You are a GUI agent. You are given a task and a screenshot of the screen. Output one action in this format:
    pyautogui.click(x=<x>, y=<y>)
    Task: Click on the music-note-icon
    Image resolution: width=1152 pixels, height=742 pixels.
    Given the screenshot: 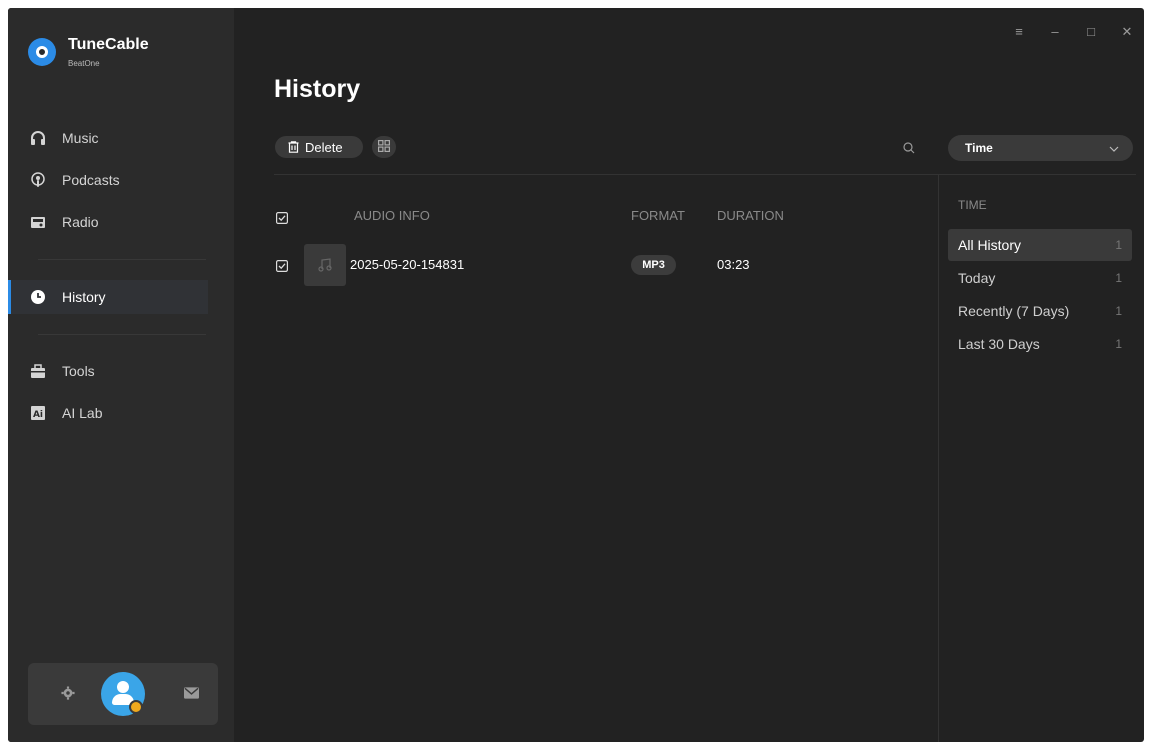 What is the action you would take?
    pyautogui.click(x=325, y=265)
    